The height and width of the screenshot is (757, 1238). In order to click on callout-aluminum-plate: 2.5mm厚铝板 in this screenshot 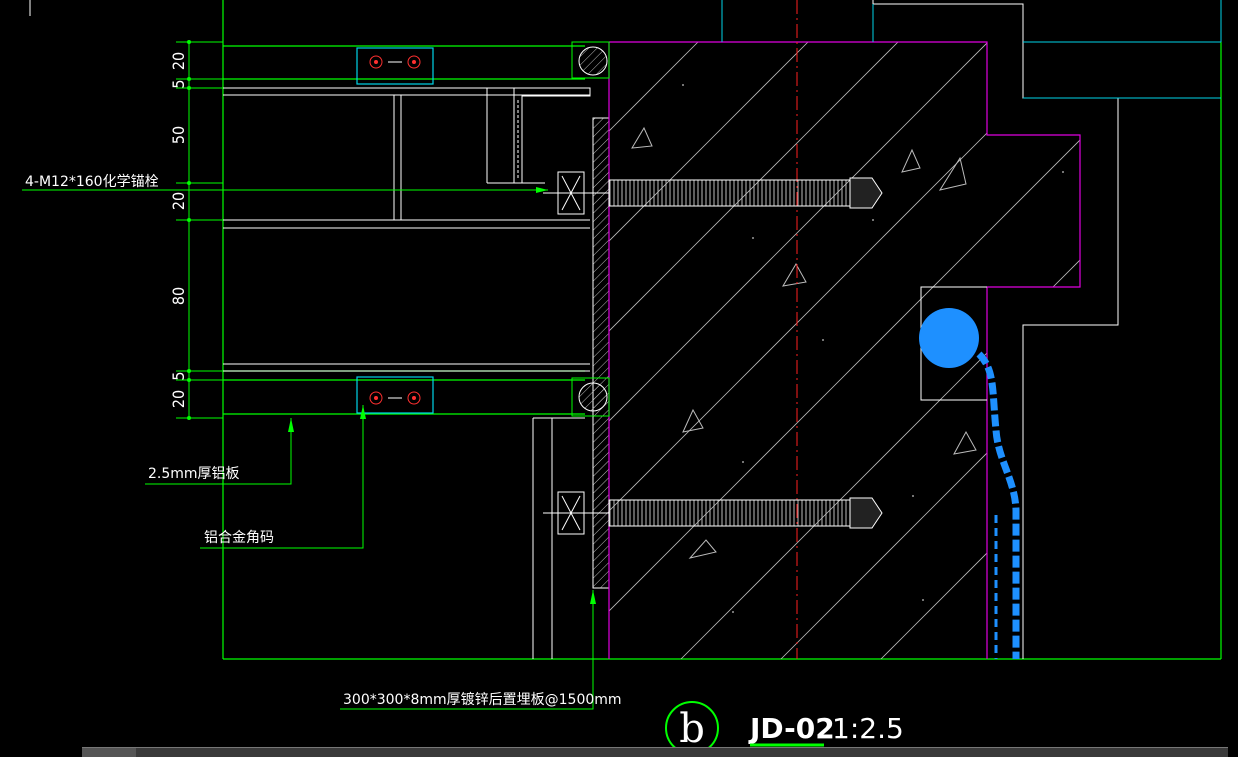, I will do `click(219, 451)`.